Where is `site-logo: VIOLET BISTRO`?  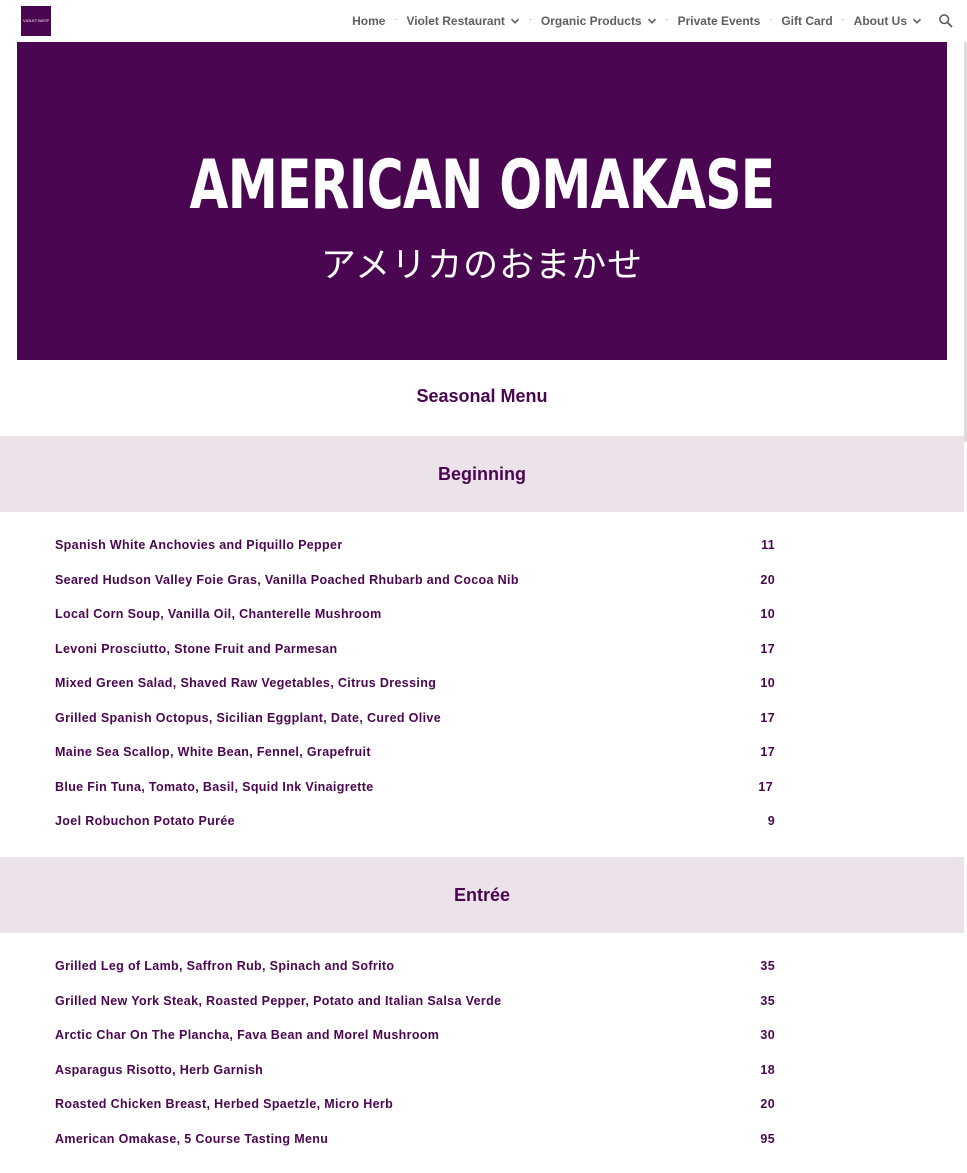 site-logo: VIOLET BISTRO is located at coordinates (36, 21).